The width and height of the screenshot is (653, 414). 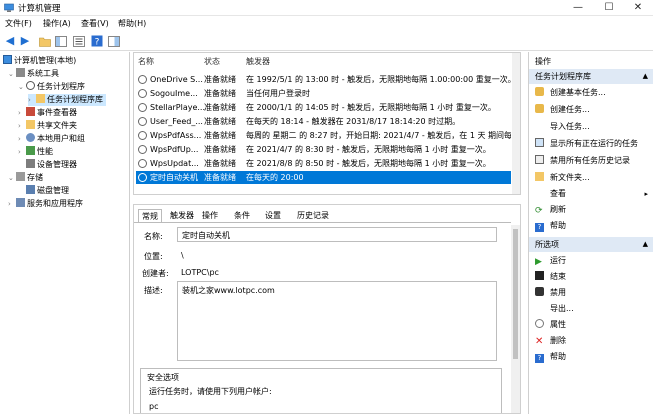 What do you see at coordinates (132, 23) in the screenshot?
I see `menu-help: 帮助(H)` at bounding box center [132, 23].